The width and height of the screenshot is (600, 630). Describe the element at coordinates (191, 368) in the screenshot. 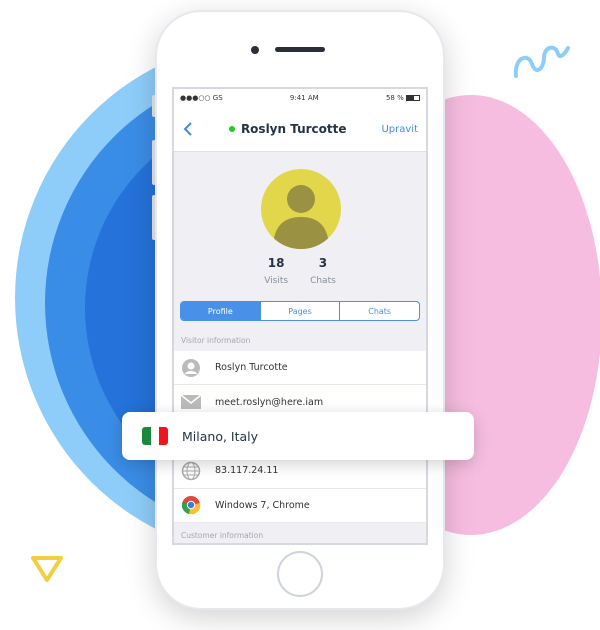

I see `user-icon` at that location.